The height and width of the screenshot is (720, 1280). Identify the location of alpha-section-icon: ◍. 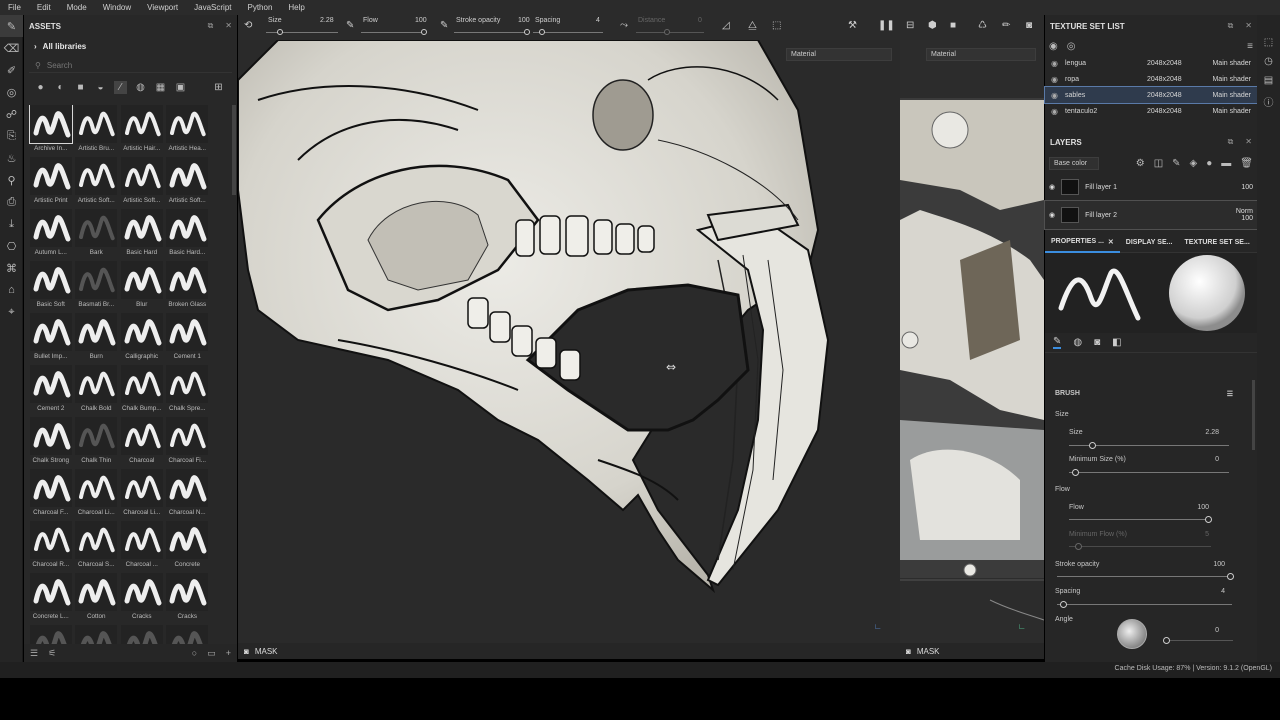
(1077, 342).